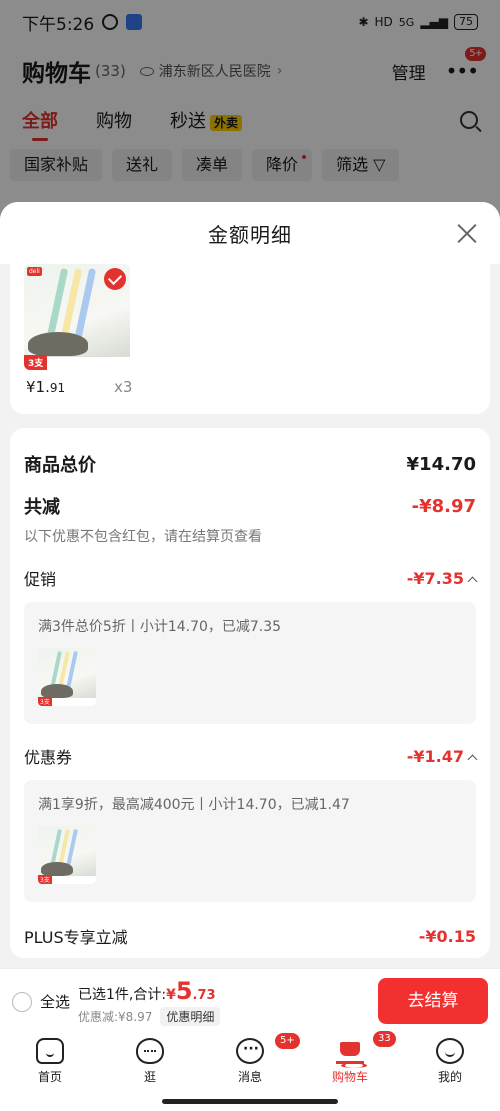 The width and height of the screenshot is (500, 1111). I want to click on message-icon: 5+, so click(268, 1048).